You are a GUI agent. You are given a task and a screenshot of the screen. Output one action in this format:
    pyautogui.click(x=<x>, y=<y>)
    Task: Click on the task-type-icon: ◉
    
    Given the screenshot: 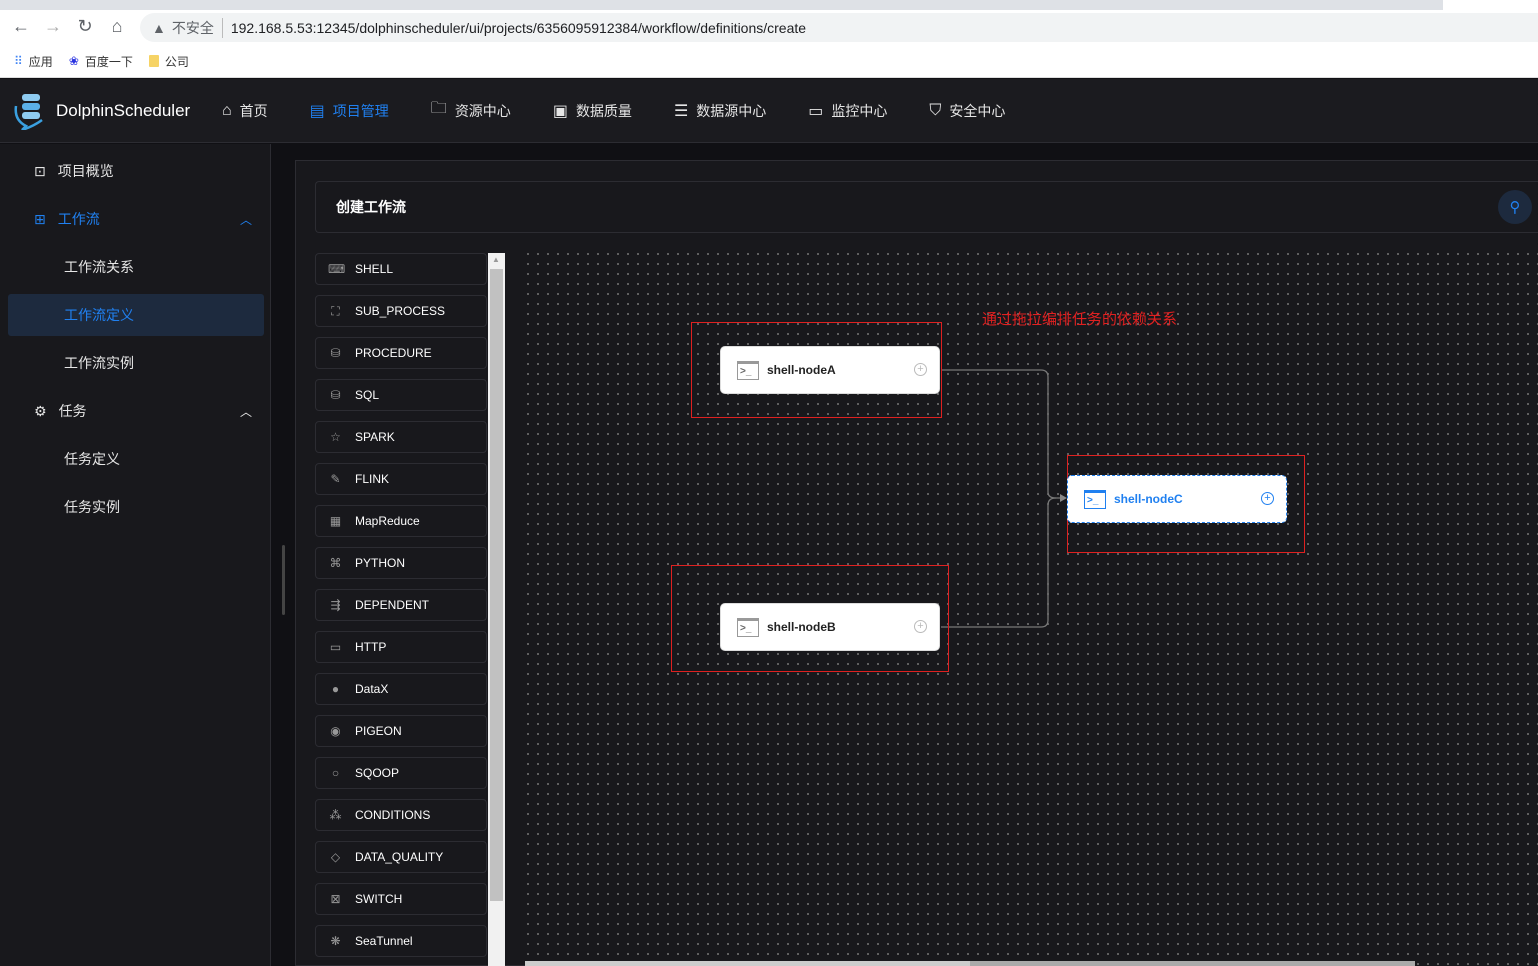 What is the action you would take?
    pyautogui.click(x=335, y=731)
    